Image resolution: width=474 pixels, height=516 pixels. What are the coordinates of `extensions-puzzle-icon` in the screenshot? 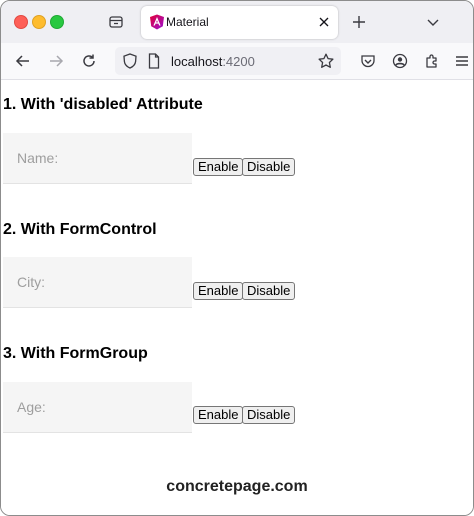 It's located at (432, 61).